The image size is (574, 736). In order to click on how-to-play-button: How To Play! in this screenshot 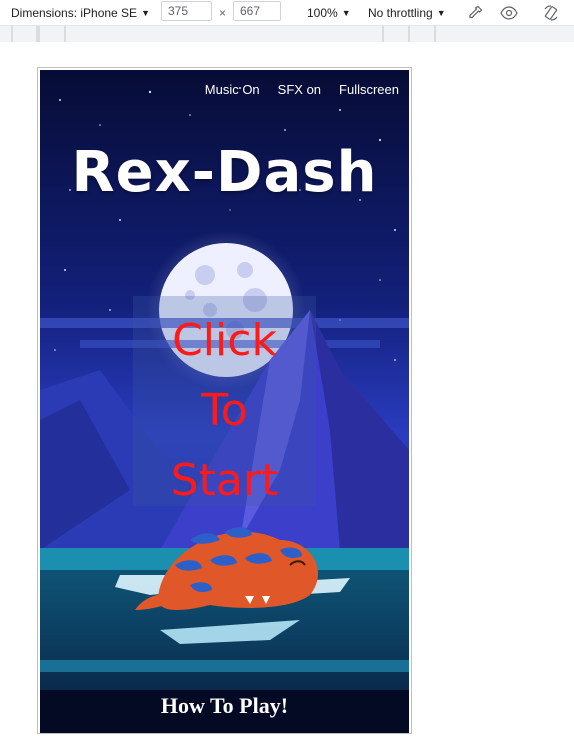, I will do `click(224, 706)`.